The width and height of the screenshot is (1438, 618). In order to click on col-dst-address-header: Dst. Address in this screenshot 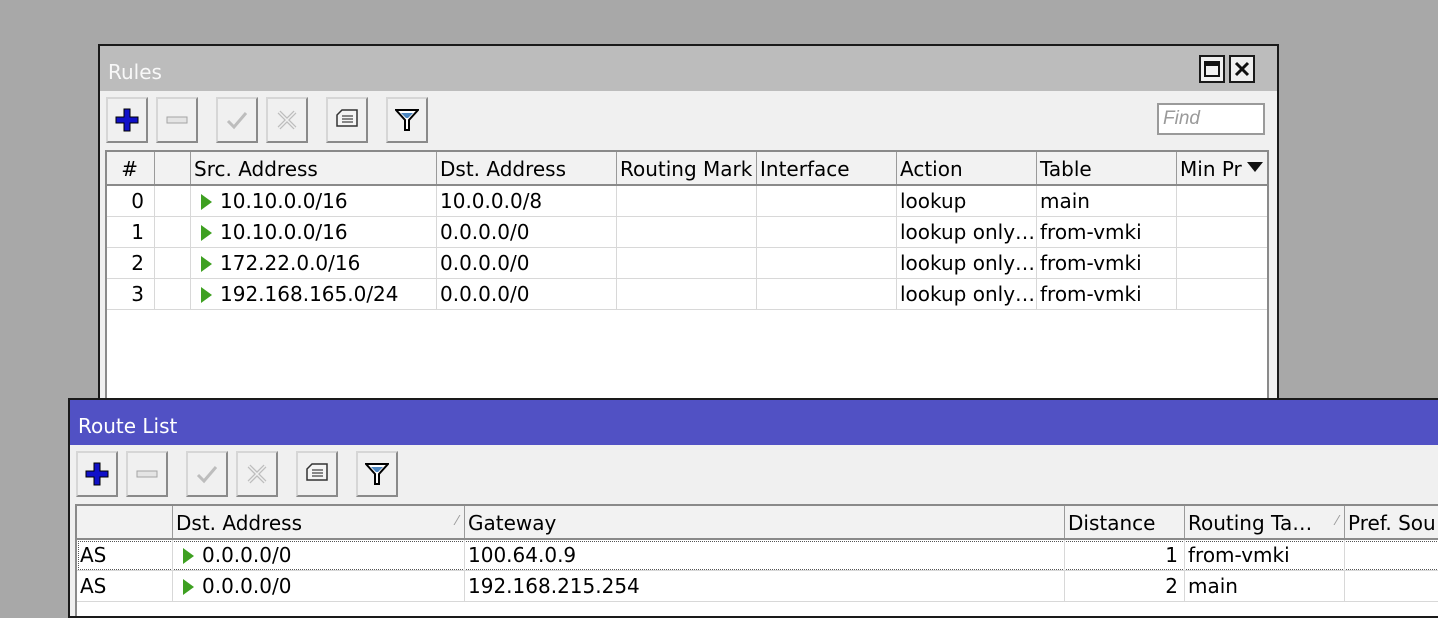, I will do `click(527, 168)`.